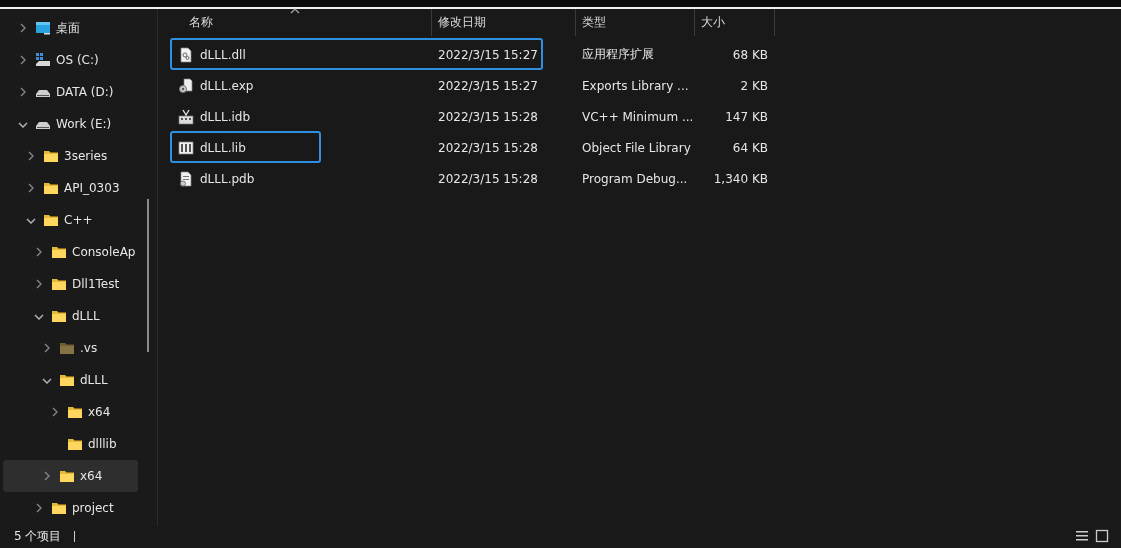 This screenshot has width=1121, height=548. What do you see at coordinates (295, 22) in the screenshot?
I see `column-header: 名称` at bounding box center [295, 22].